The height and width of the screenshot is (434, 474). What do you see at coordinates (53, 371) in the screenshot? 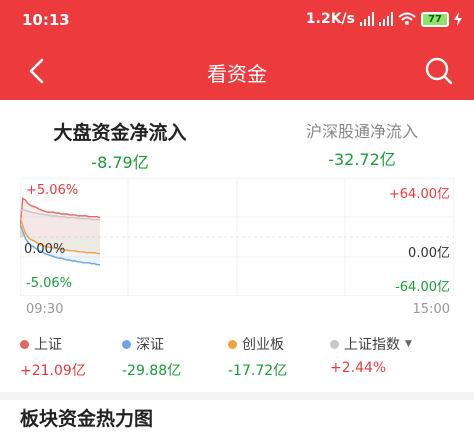
I see `legend-value: +21.09亿` at bounding box center [53, 371].